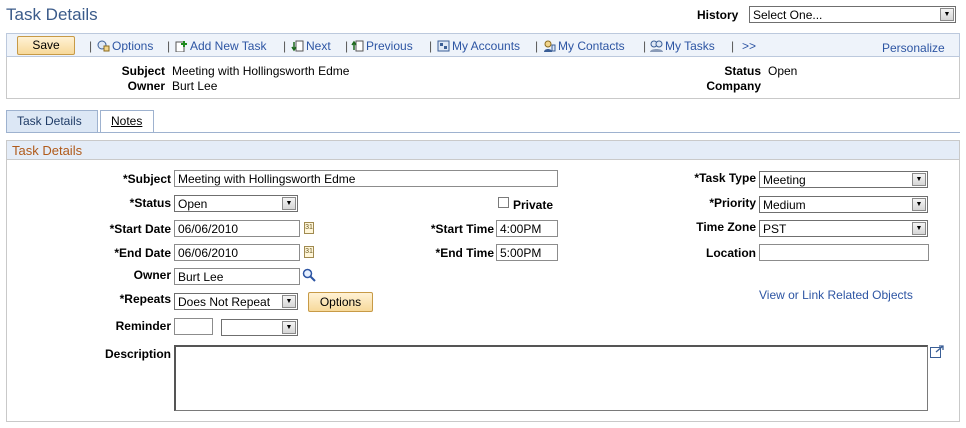 The width and height of the screenshot is (966, 428). What do you see at coordinates (297, 46) in the screenshot?
I see `next-icon` at bounding box center [297, 46].